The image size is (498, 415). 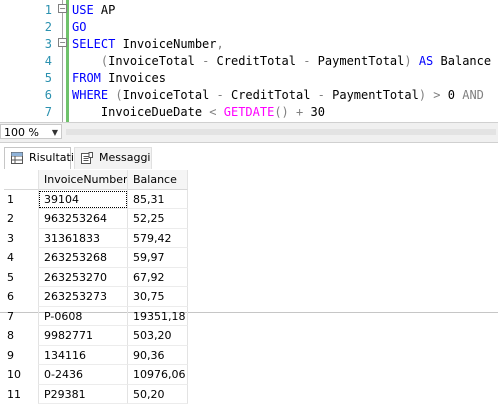 I want to click on line-number: 4, so click(x=48, y=61).